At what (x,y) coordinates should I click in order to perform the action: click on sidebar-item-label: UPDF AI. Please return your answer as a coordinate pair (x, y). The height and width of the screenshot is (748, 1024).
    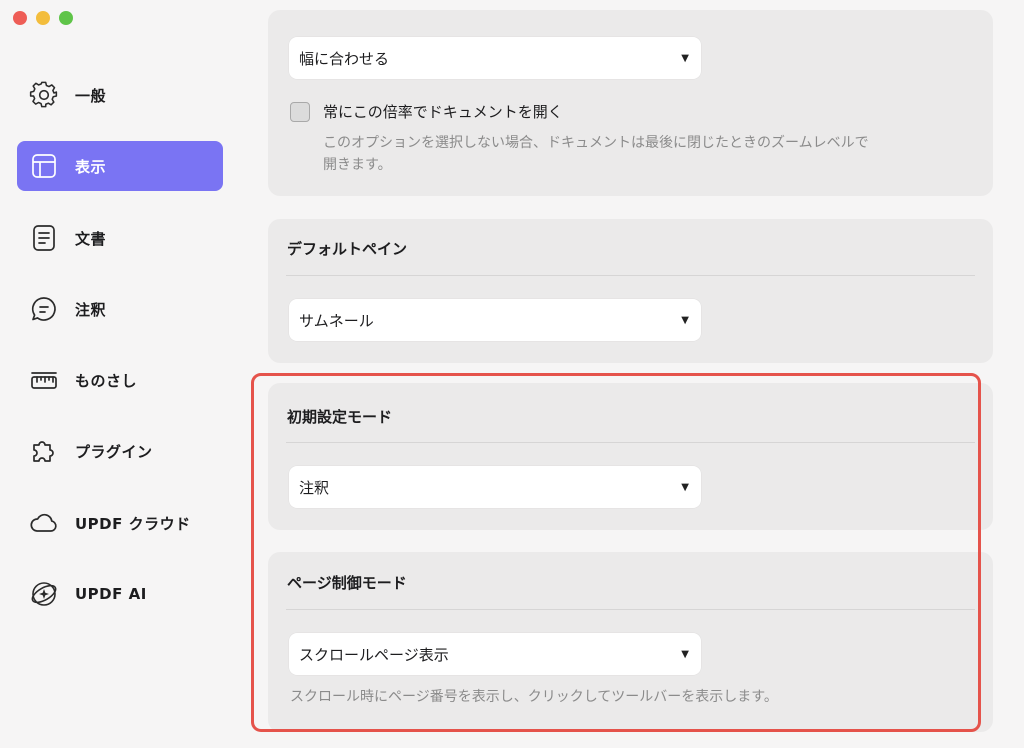
    Looking at the image, I should click on (111, 594).